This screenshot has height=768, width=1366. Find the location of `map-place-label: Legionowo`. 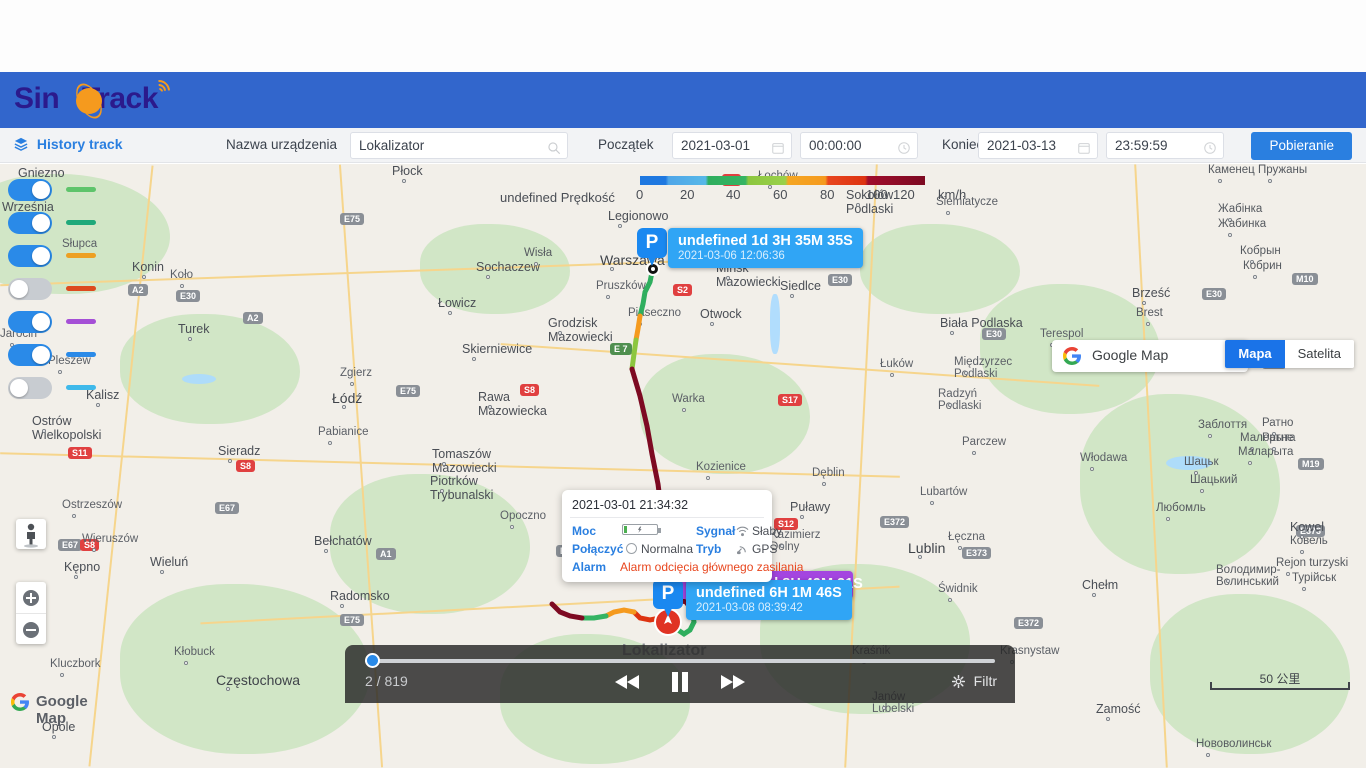

map-place-label: Legionowo is located at coordinates (638, 216).